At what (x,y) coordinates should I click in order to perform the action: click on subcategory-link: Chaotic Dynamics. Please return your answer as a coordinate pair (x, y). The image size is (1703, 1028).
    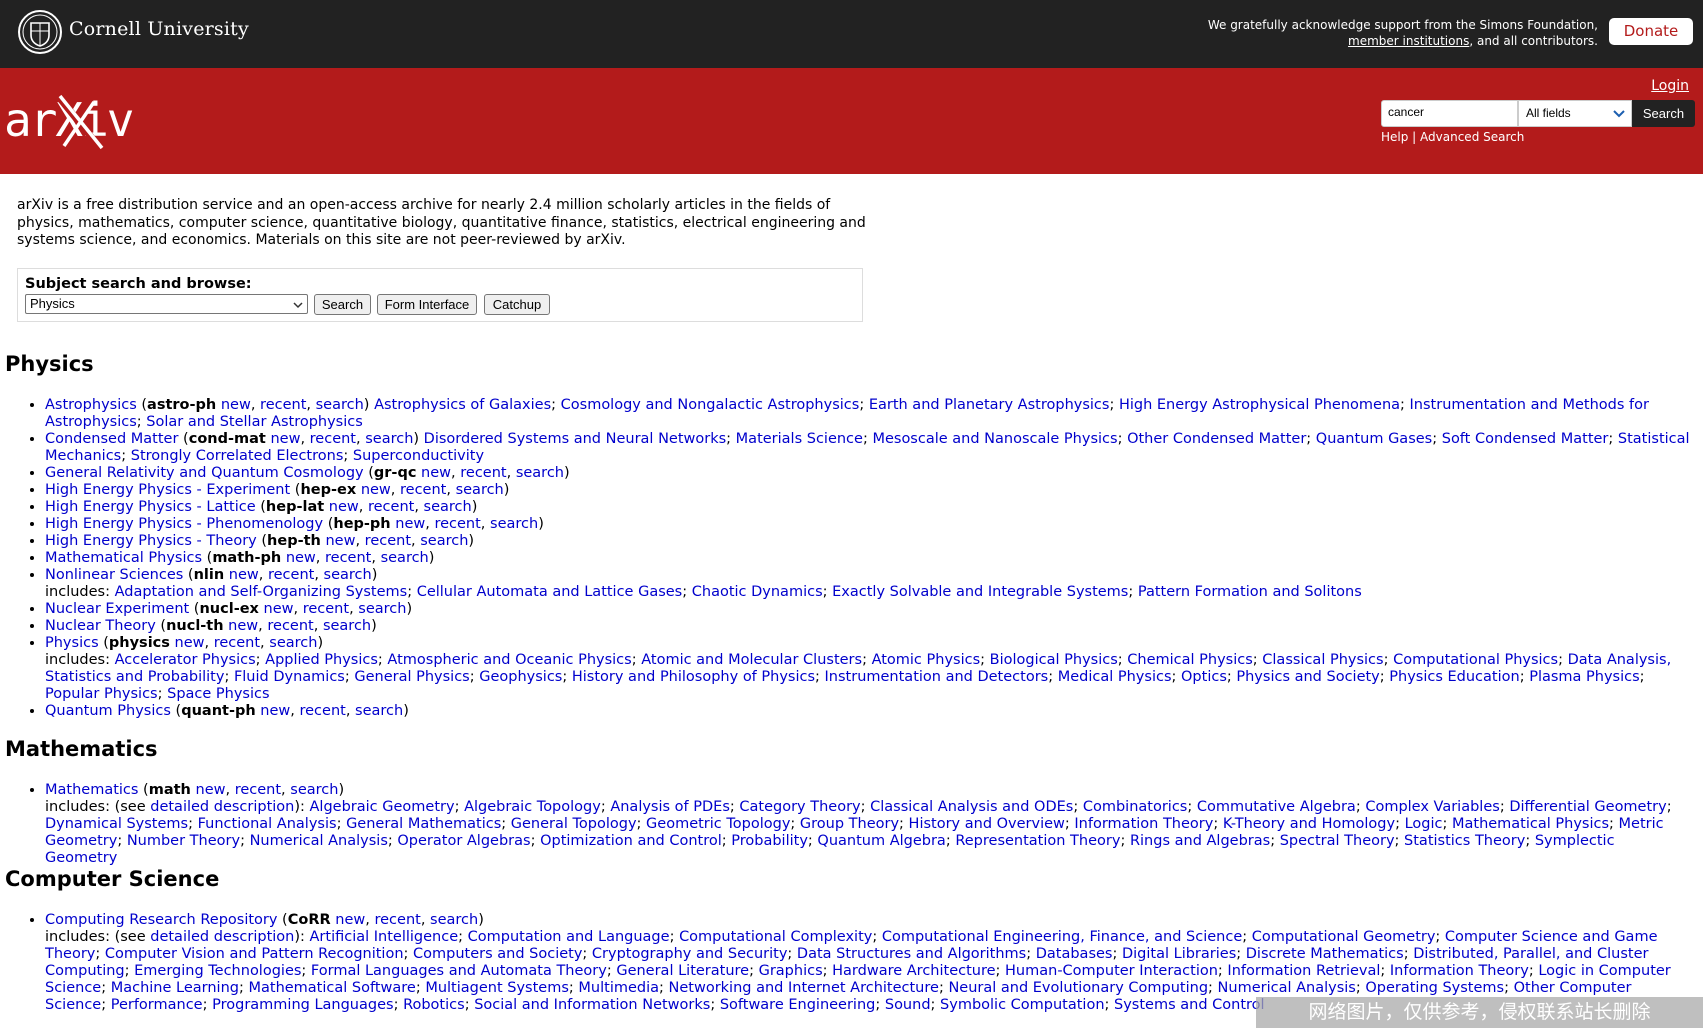
    Looking at the image, I should click on (757, 592).